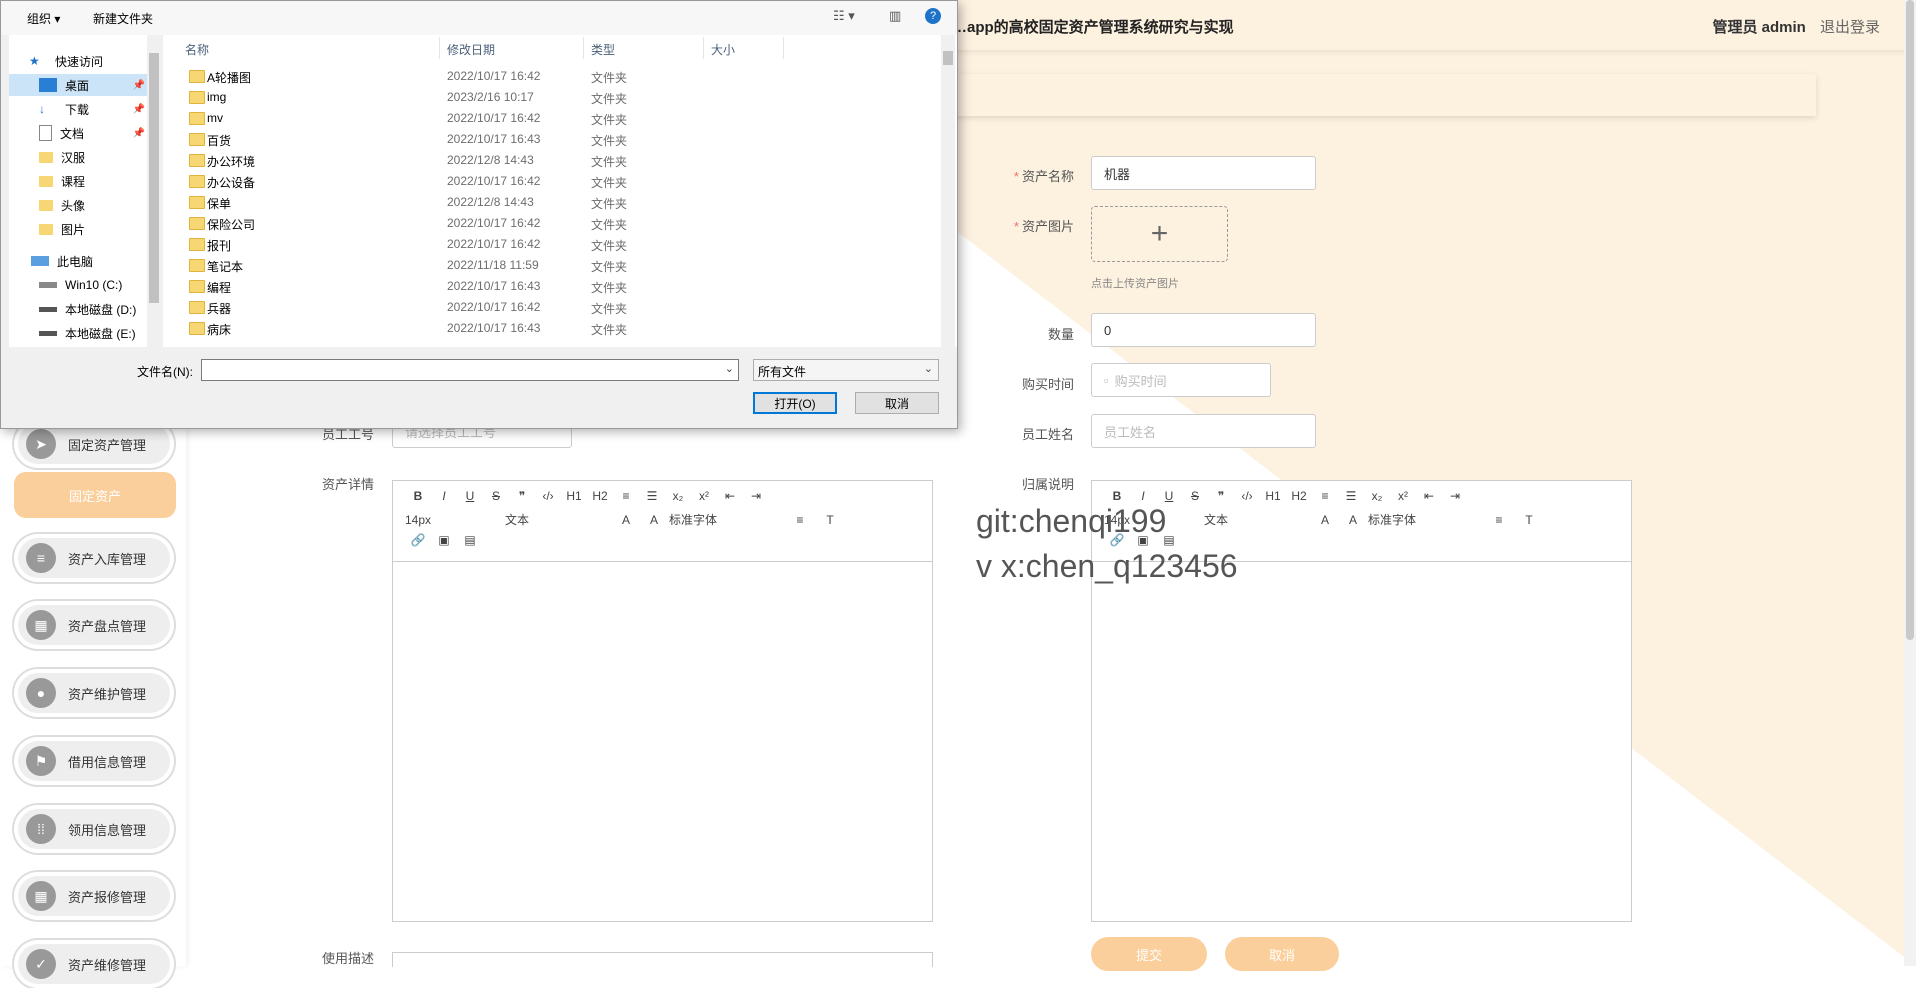  Describe the element at coordinates (543, 328) in the screenshot. I see `file-row: 病床 2022/10/17 16:43 文件夹` at that location.